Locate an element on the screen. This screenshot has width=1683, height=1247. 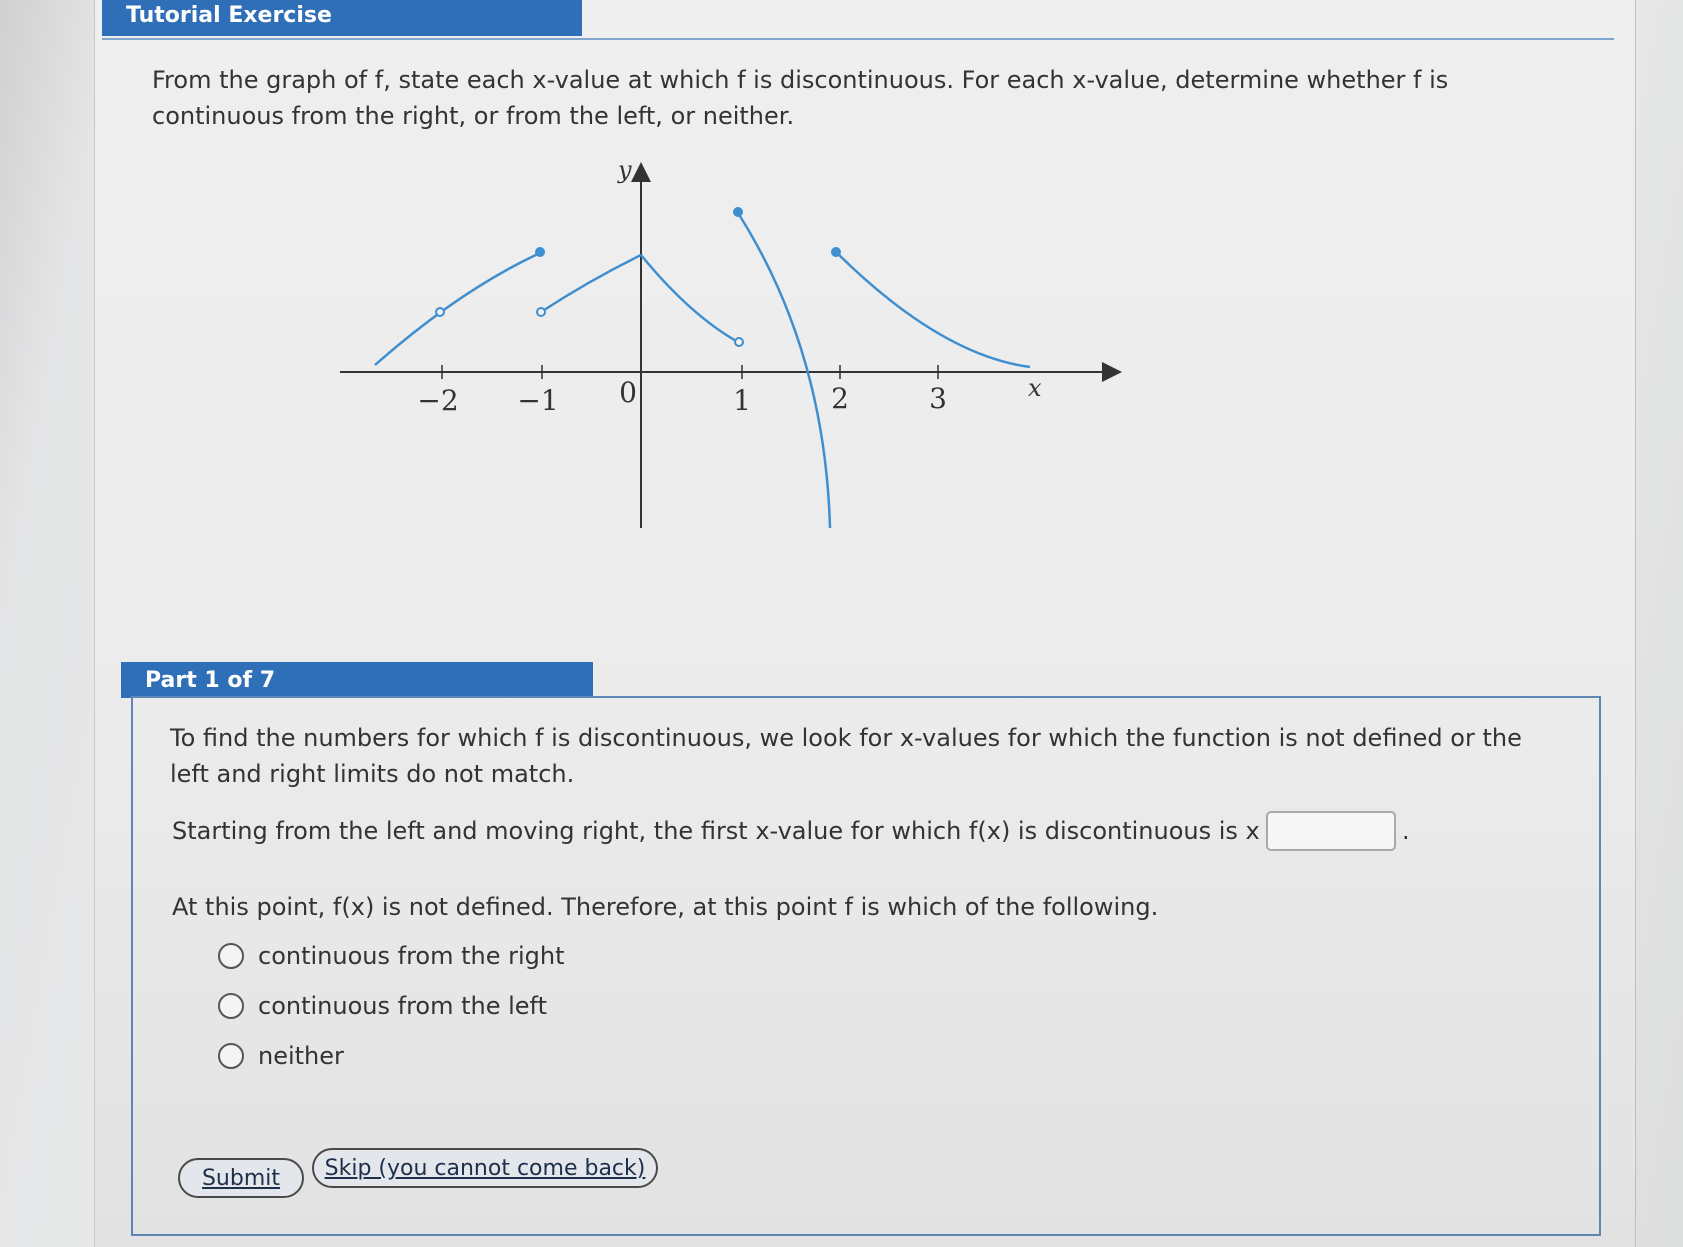
curve-segment-left is located at coordinates (457, 308).